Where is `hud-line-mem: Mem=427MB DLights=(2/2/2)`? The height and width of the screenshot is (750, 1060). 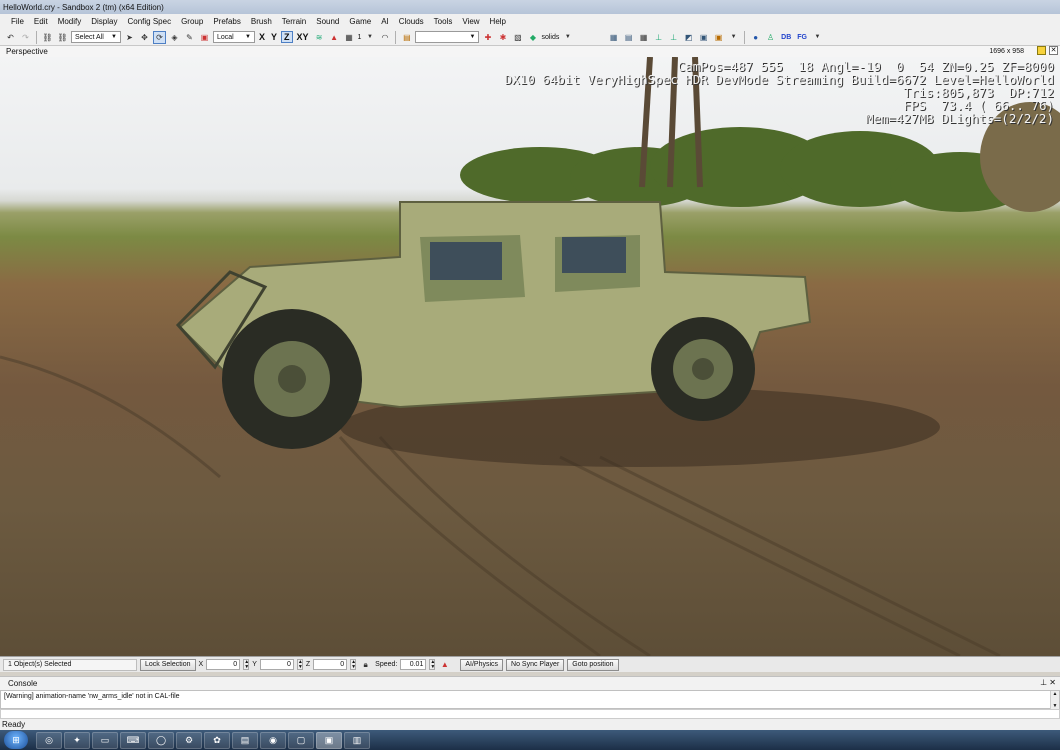
hud-line-mem: Mem=427MB DLights=(2/2/2) is located at coordinates (959, 118).